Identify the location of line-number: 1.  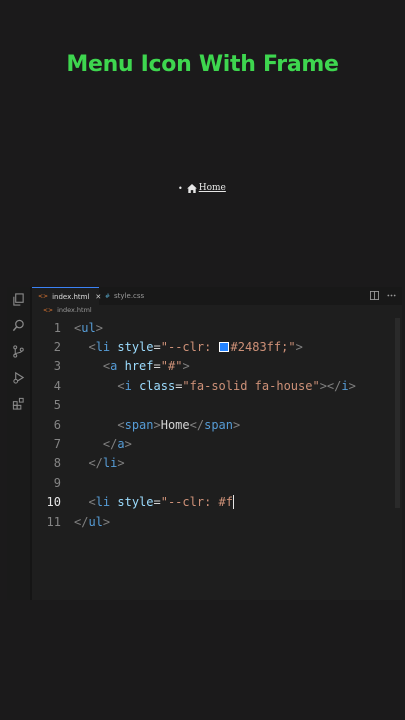
(57, 327).